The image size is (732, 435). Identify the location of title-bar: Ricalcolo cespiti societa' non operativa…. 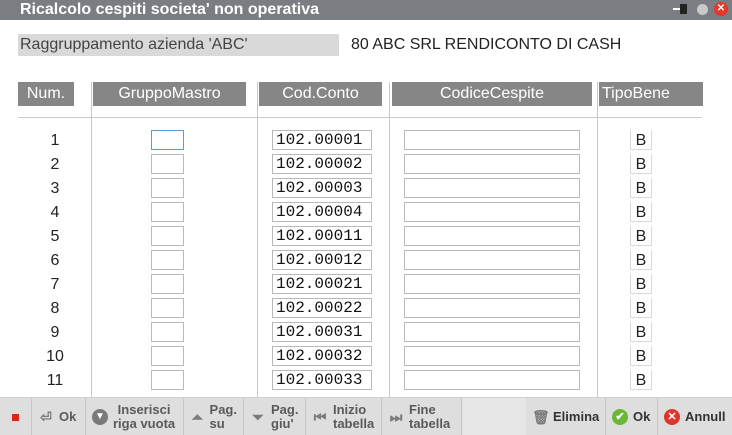
(366, 10).